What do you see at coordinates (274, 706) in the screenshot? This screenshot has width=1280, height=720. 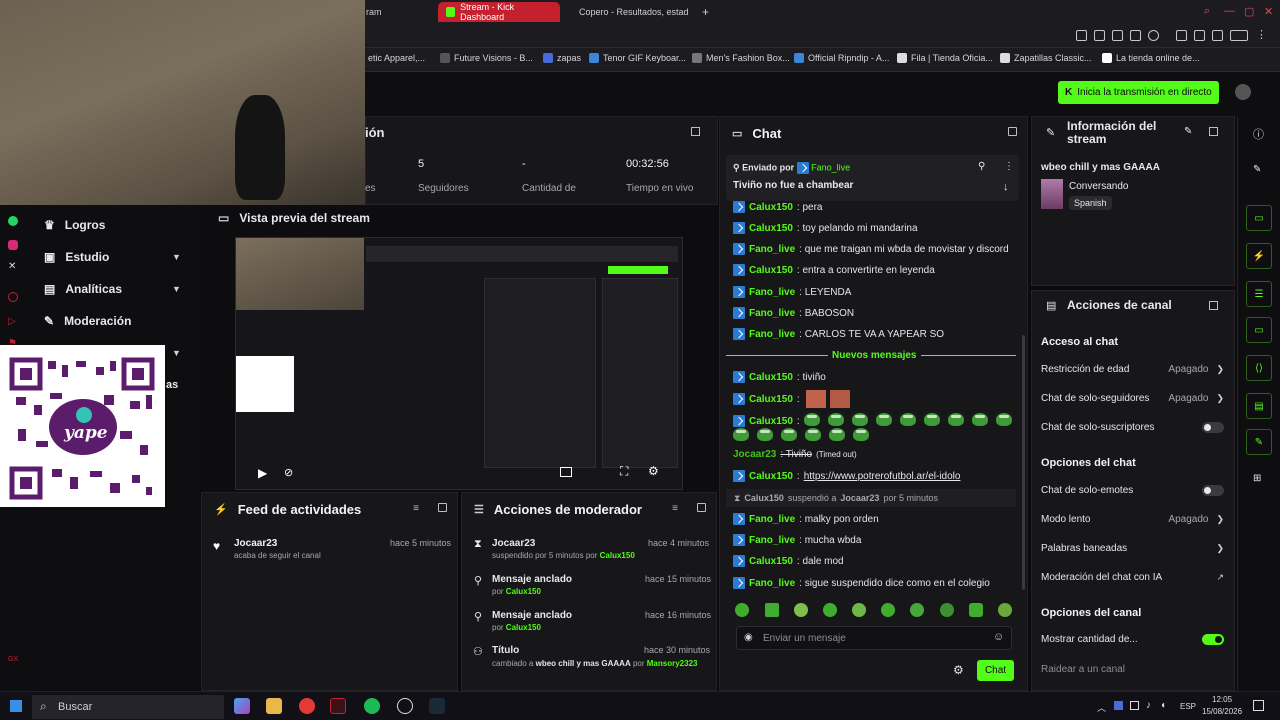 I see `folder-icon` at bounding box center [274, 706].